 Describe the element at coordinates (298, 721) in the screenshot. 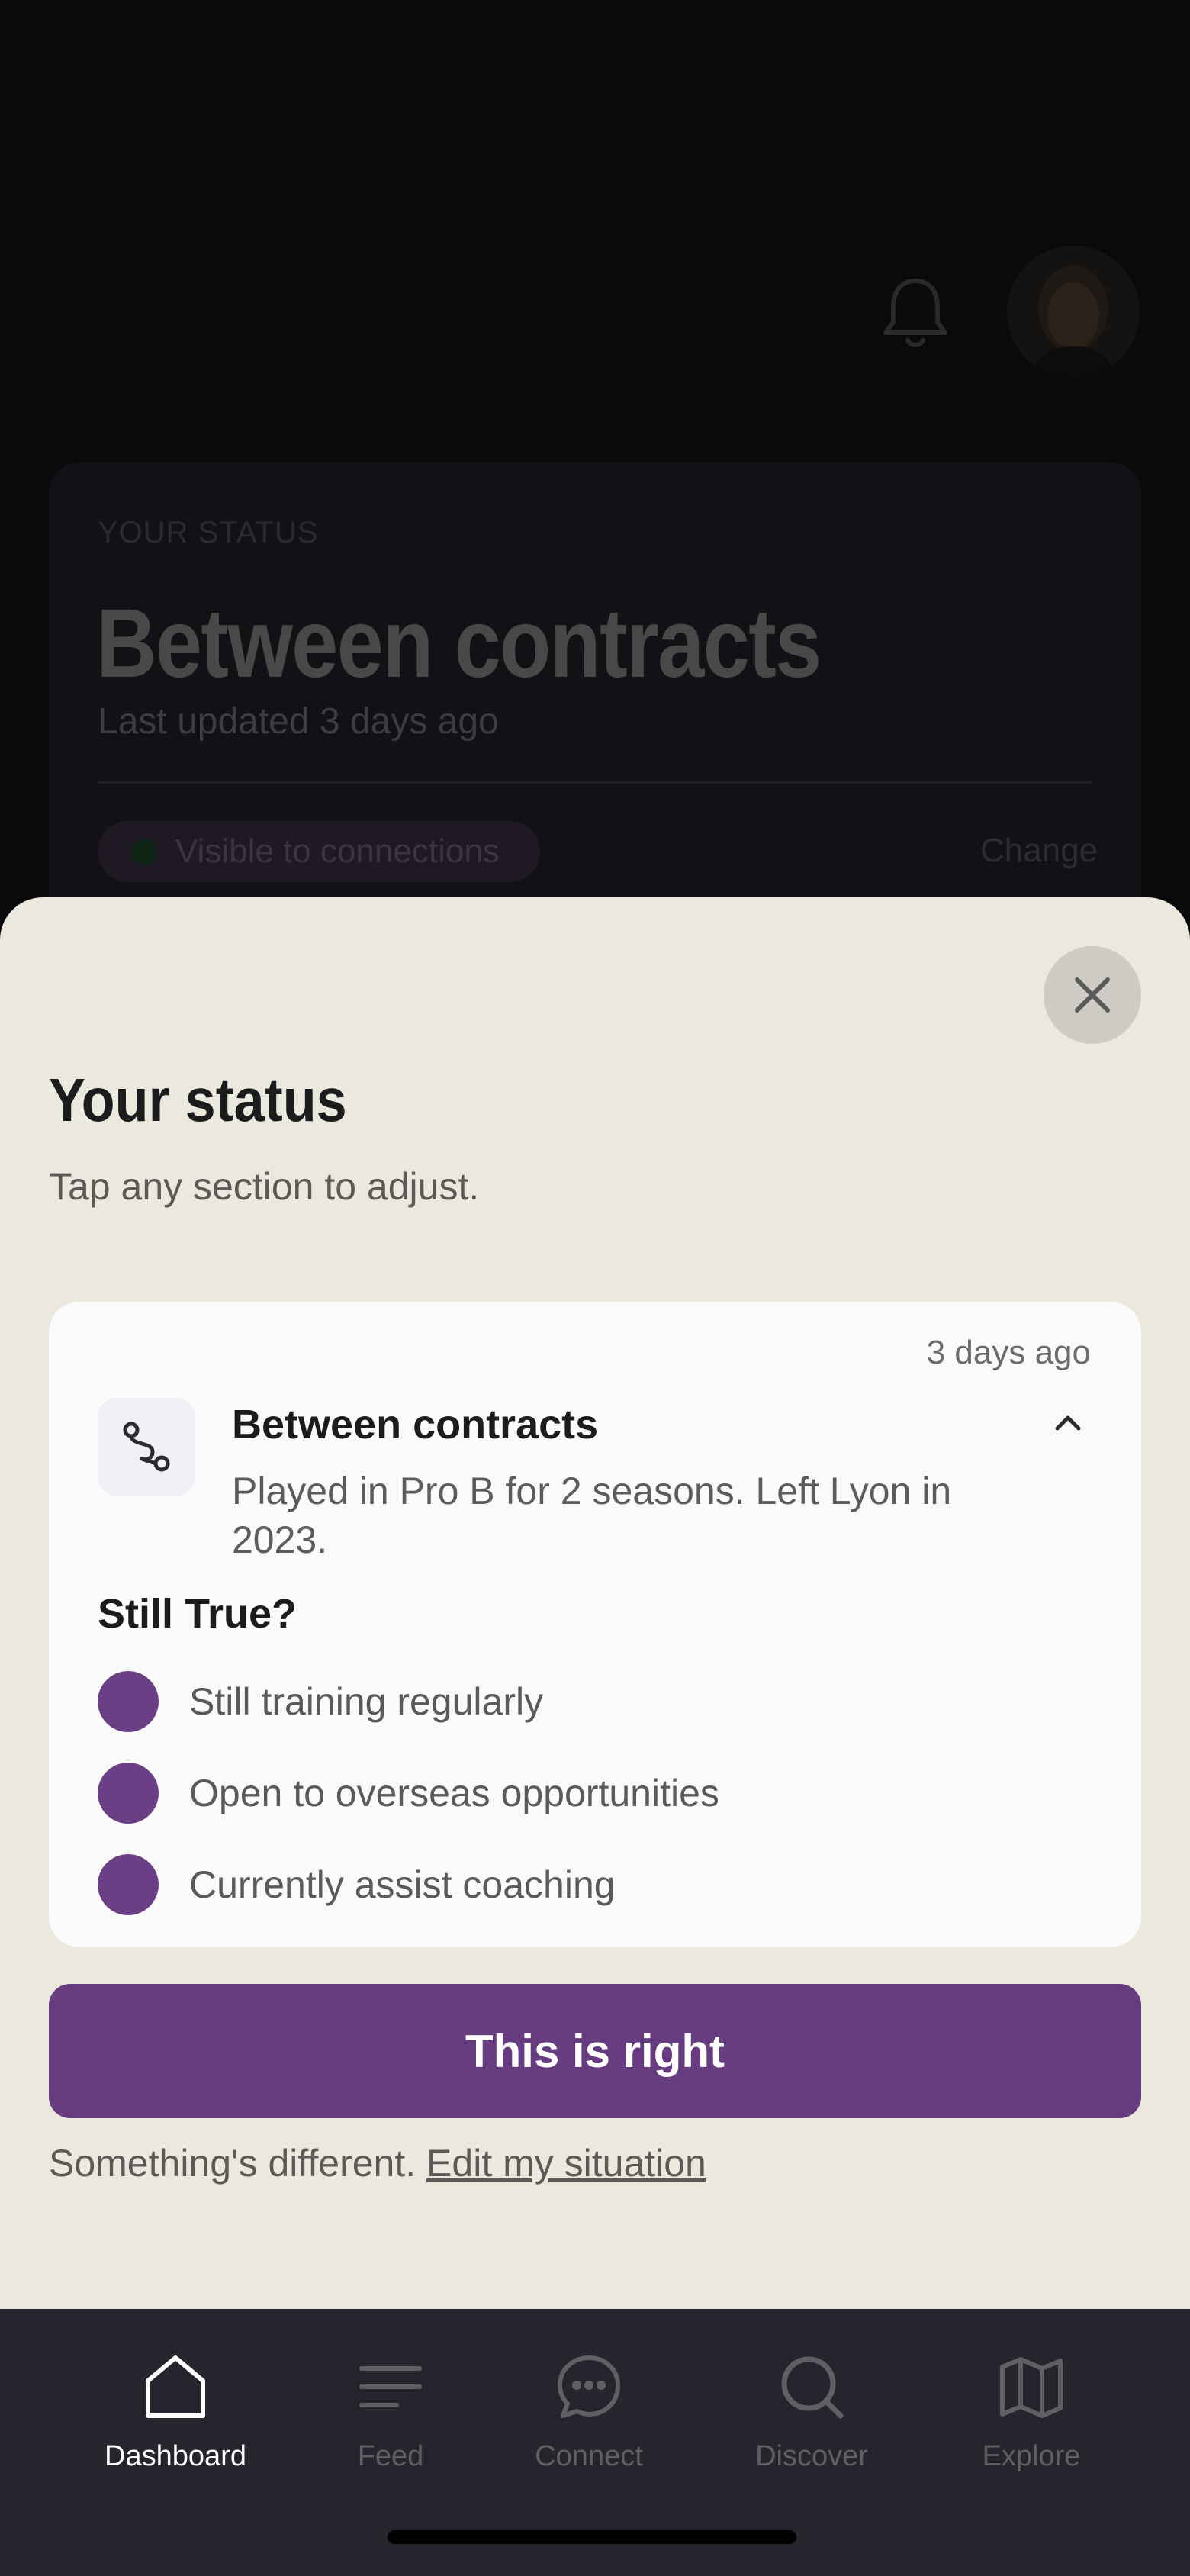

I see `status-updated: Last updated 3 days ago` at that location.